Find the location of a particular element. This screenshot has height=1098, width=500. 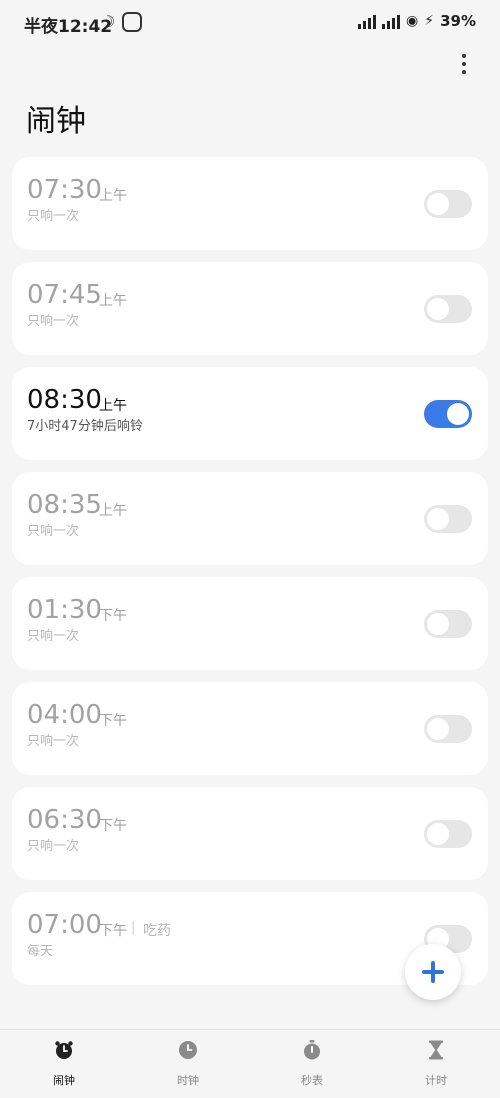

tab-clock: 时钟 is located at coordinates (188, 1066).